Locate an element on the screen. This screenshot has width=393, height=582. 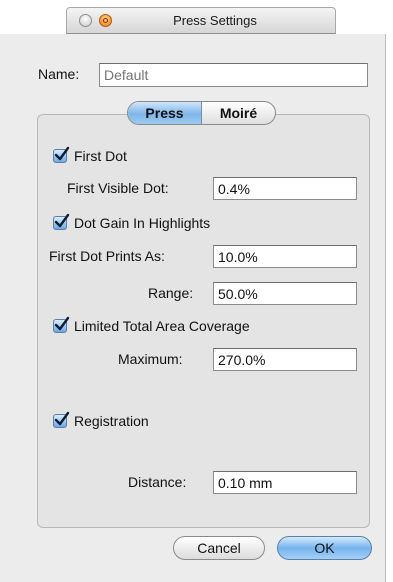
registration-checkbox is located at coordinates (61, 419).